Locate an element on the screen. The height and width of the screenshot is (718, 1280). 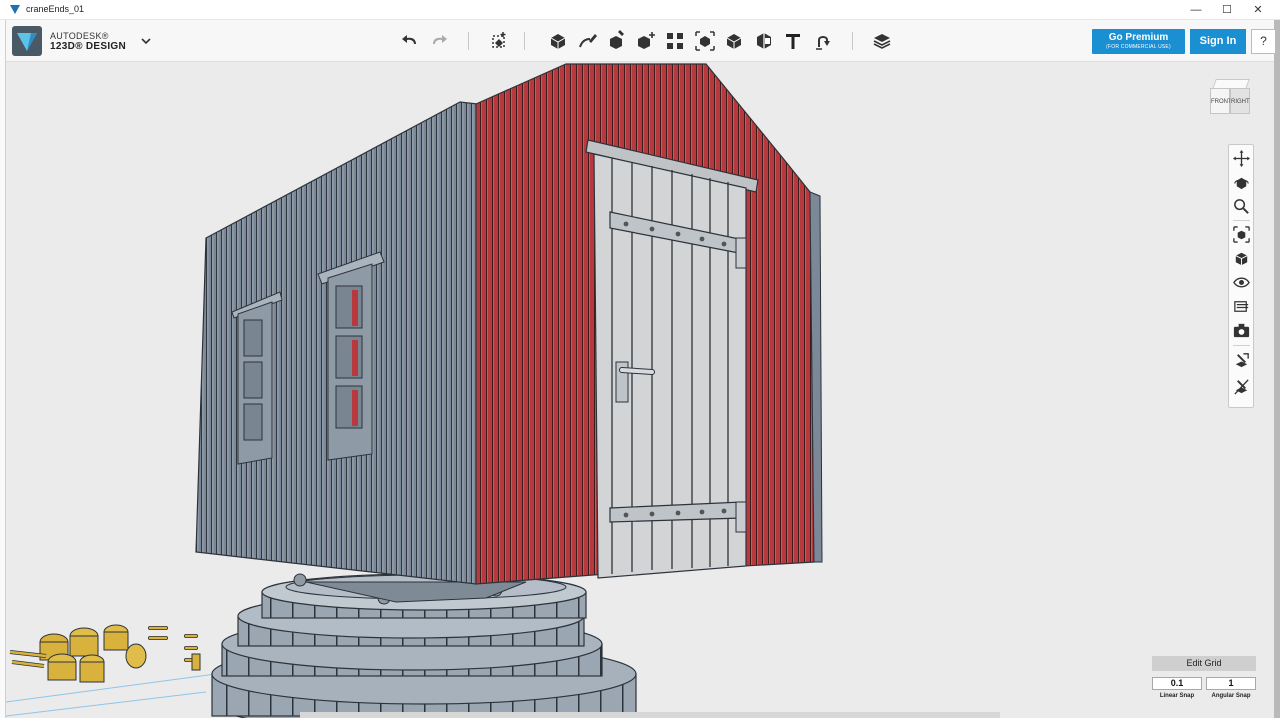
cabin-door is located at coordinates (672, 359).